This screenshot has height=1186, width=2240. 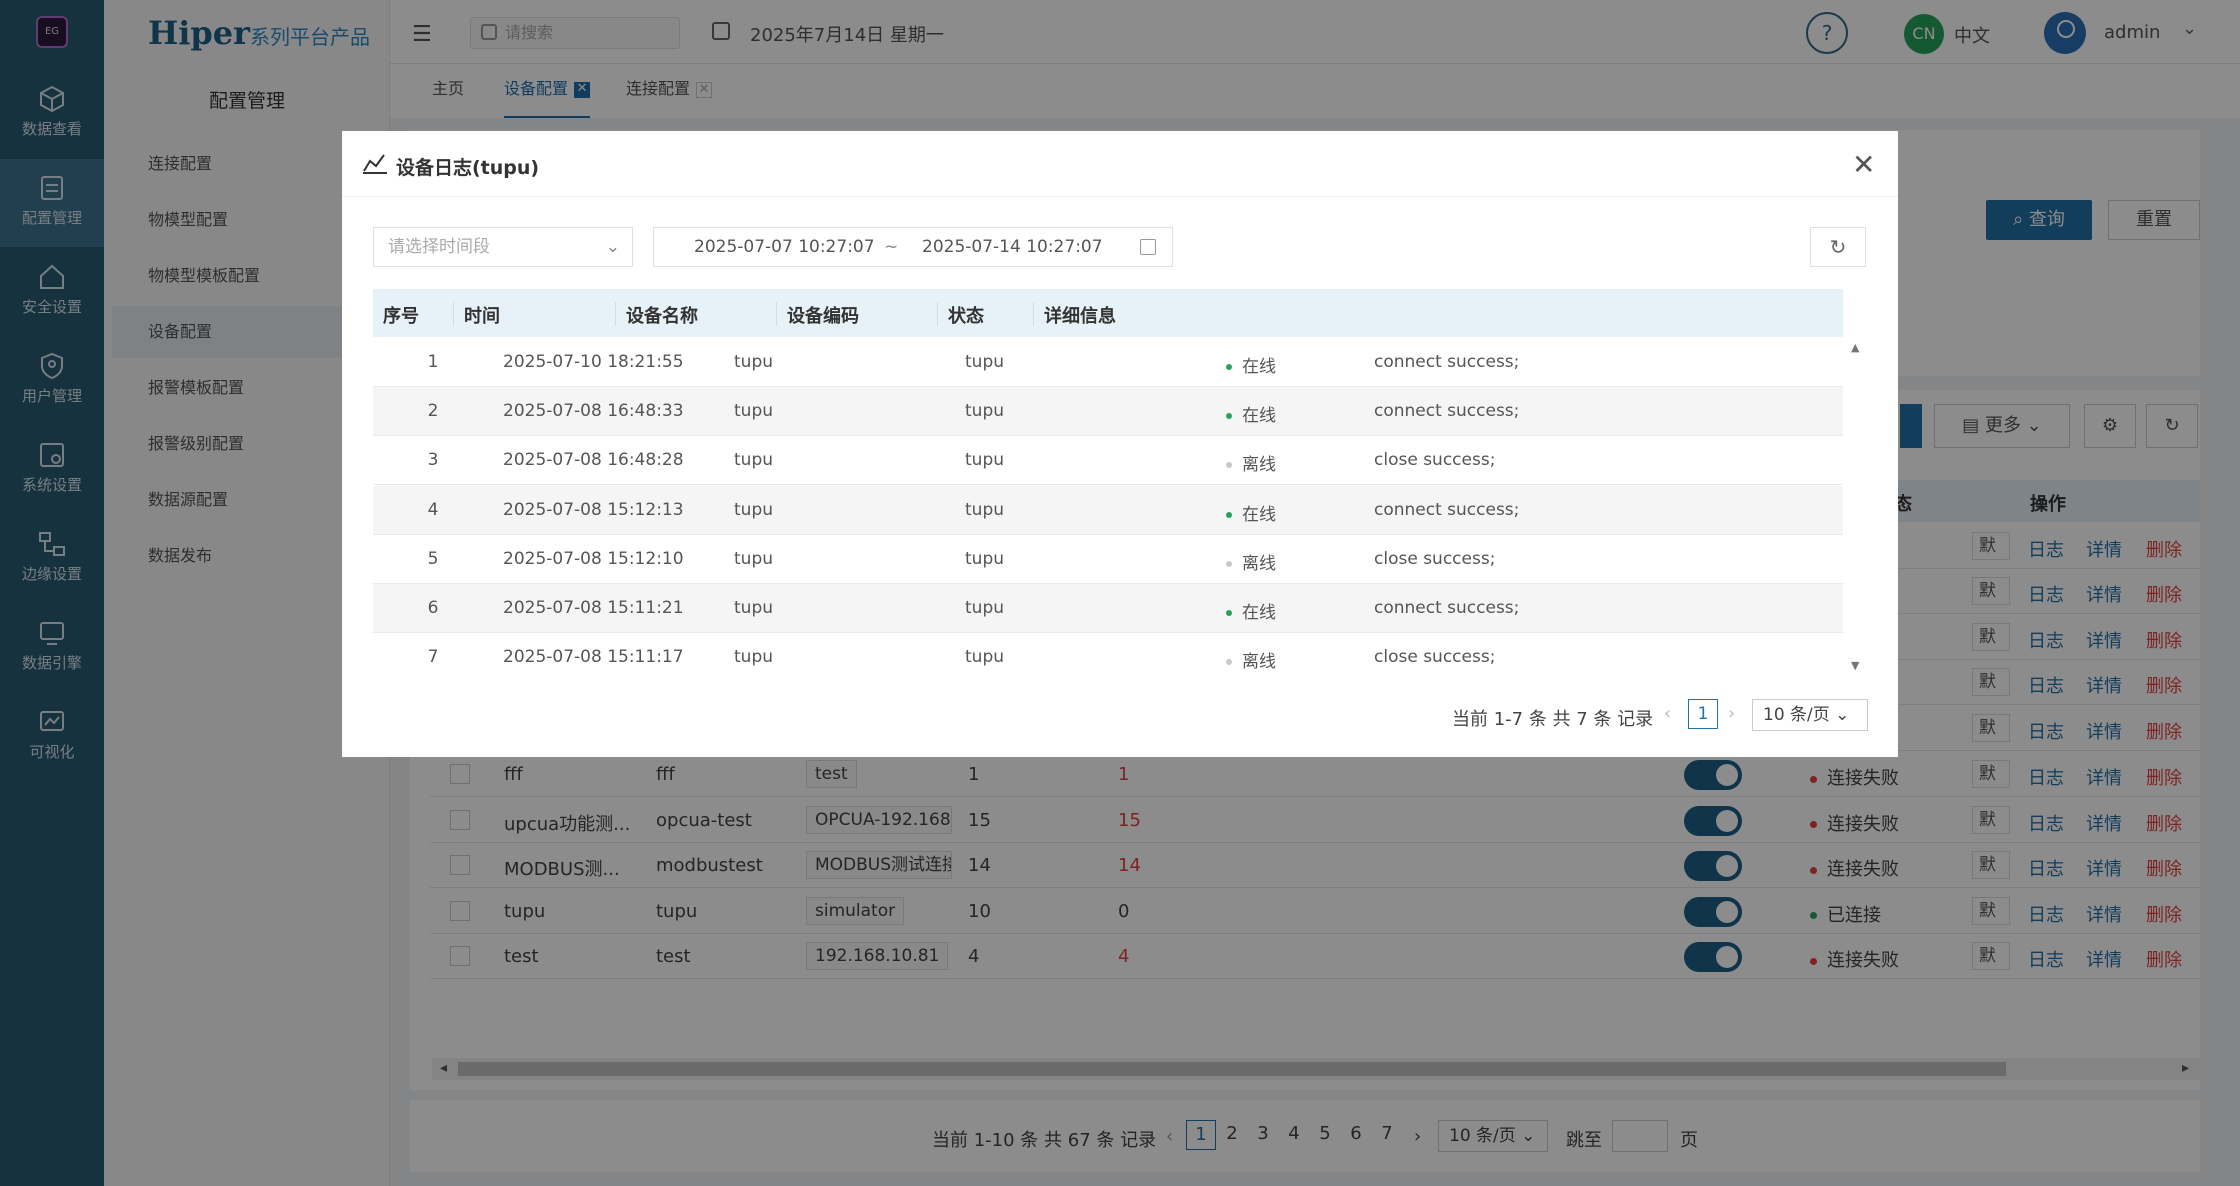 What do you see at coordinates (1148, 247) in the screenshot?
I see `calendar-icon` at bounding box center [1148, 247].